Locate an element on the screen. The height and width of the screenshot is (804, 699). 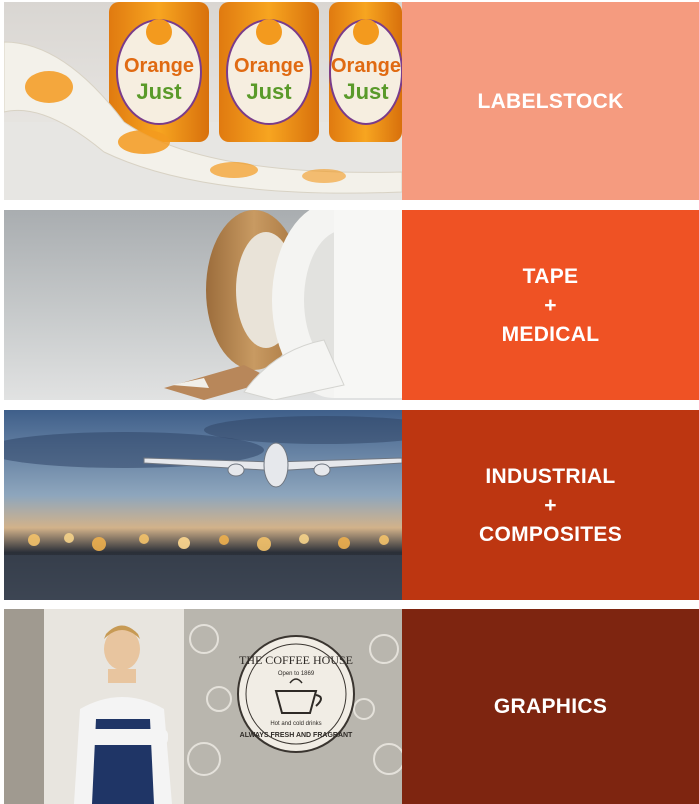
labelstock-image: Orange Just Orange Just Orange Just is located at coordinates (203, 101).